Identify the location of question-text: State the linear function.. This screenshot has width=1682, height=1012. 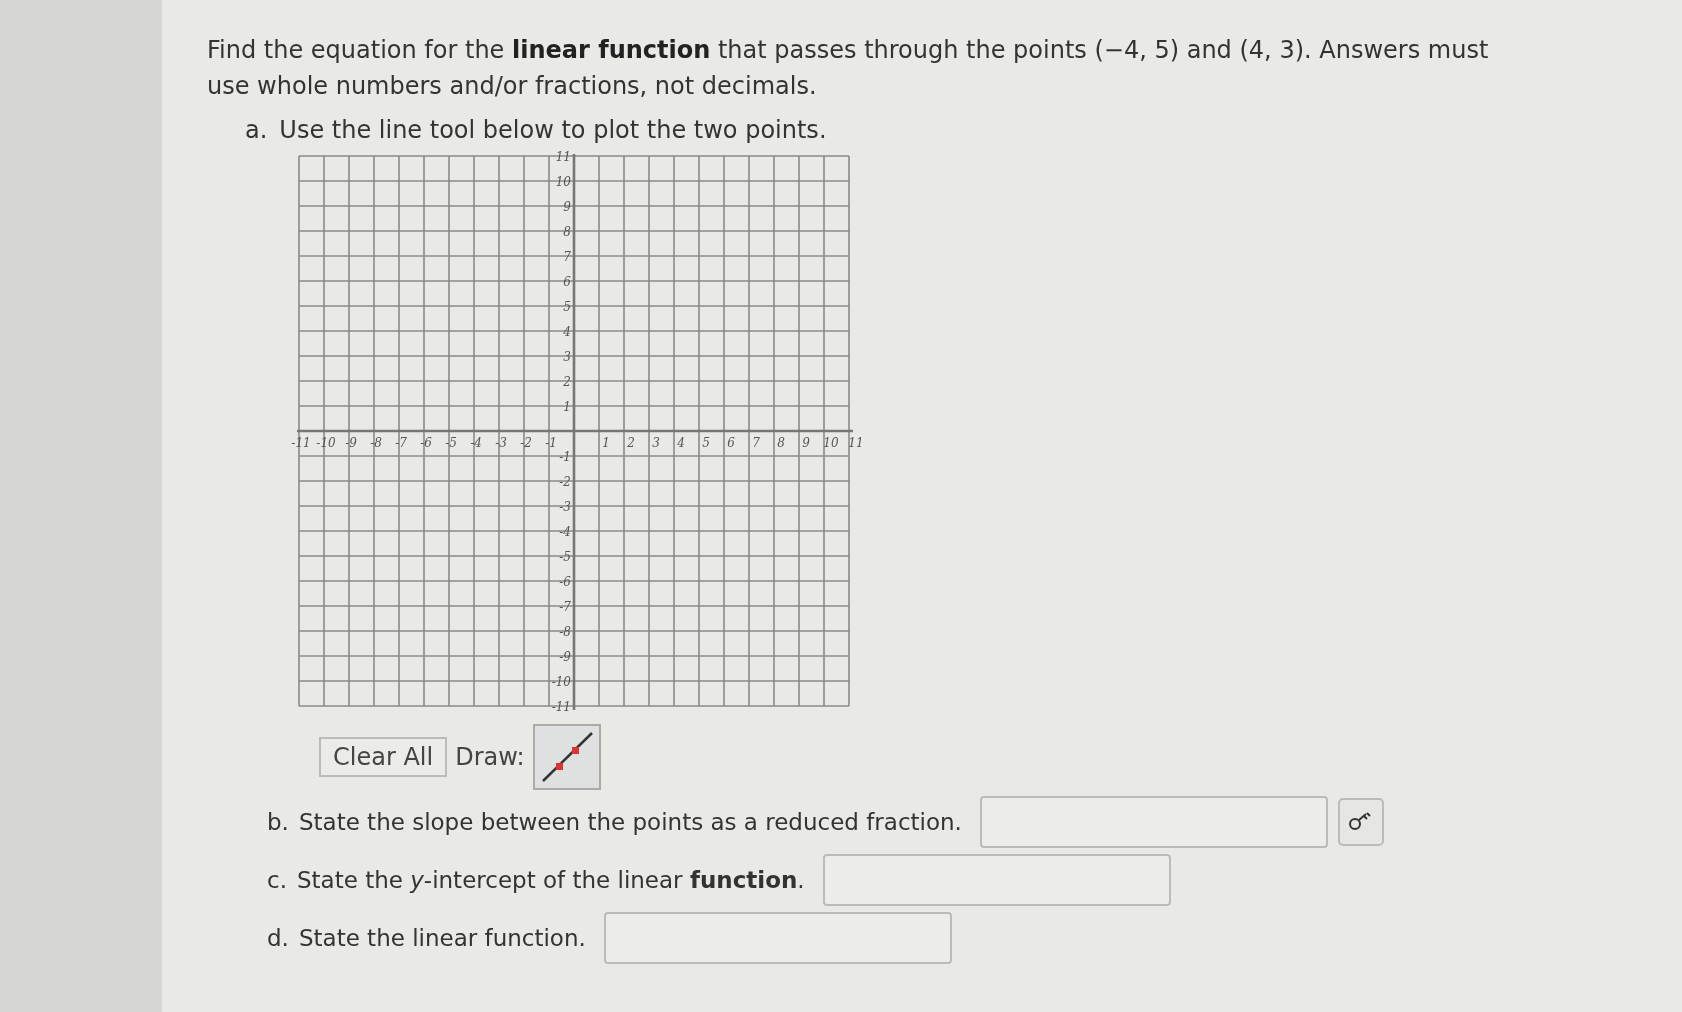
(442, 938).